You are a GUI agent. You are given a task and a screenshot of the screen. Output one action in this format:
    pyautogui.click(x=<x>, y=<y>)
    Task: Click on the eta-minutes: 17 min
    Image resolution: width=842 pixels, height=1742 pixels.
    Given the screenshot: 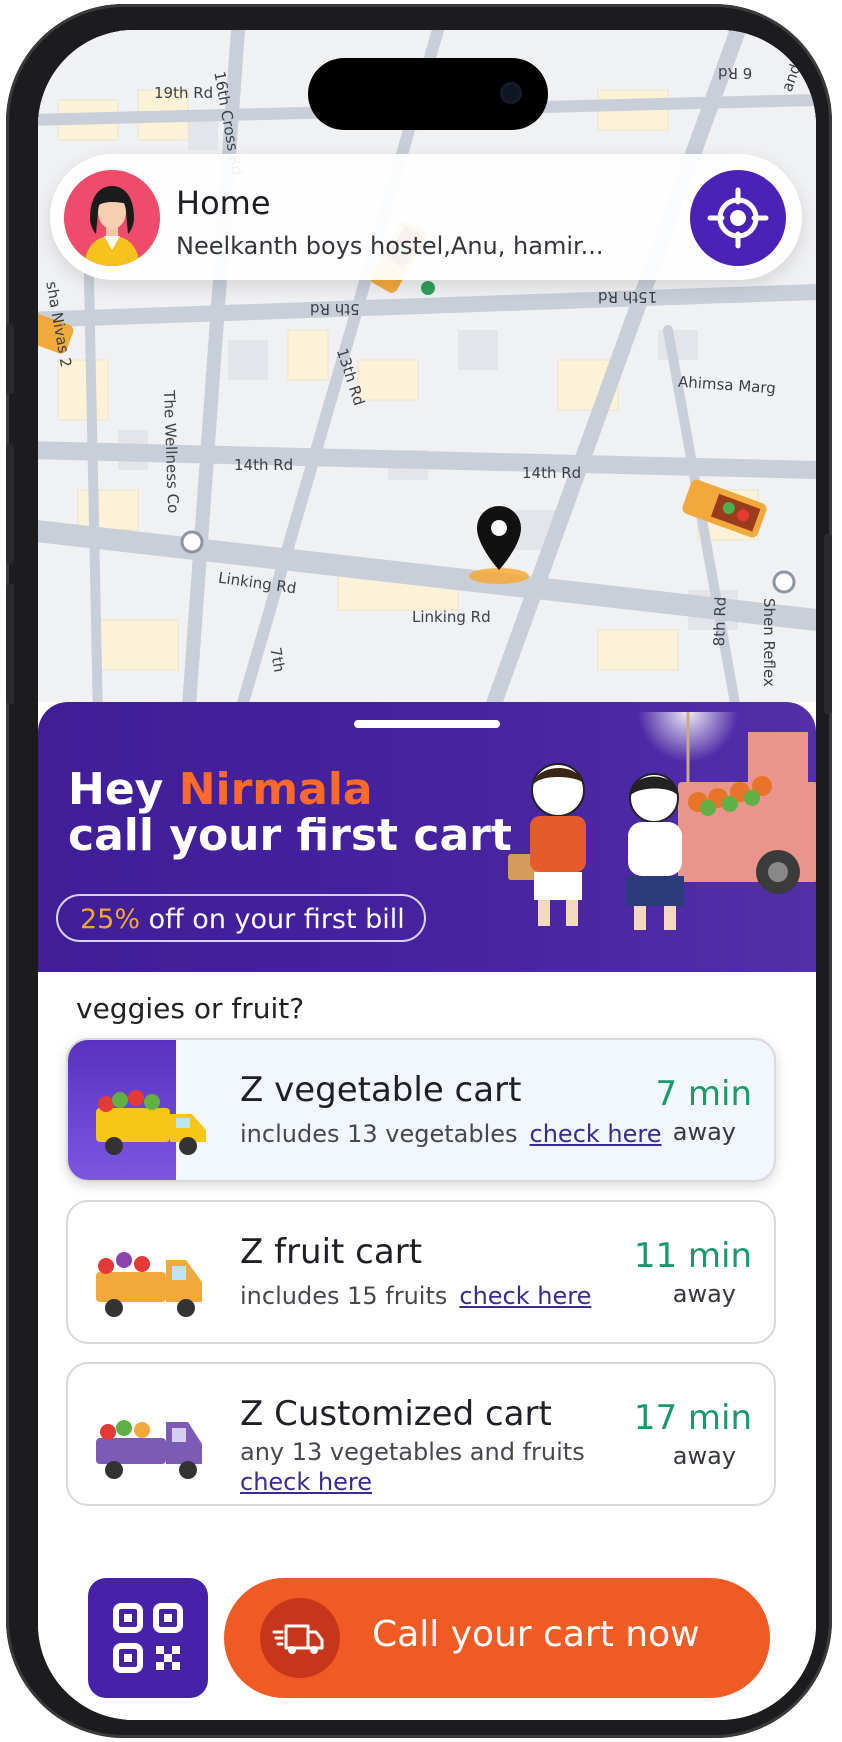 What is the action you would take?
    pyautogui.click(x=692, y=1418)
    